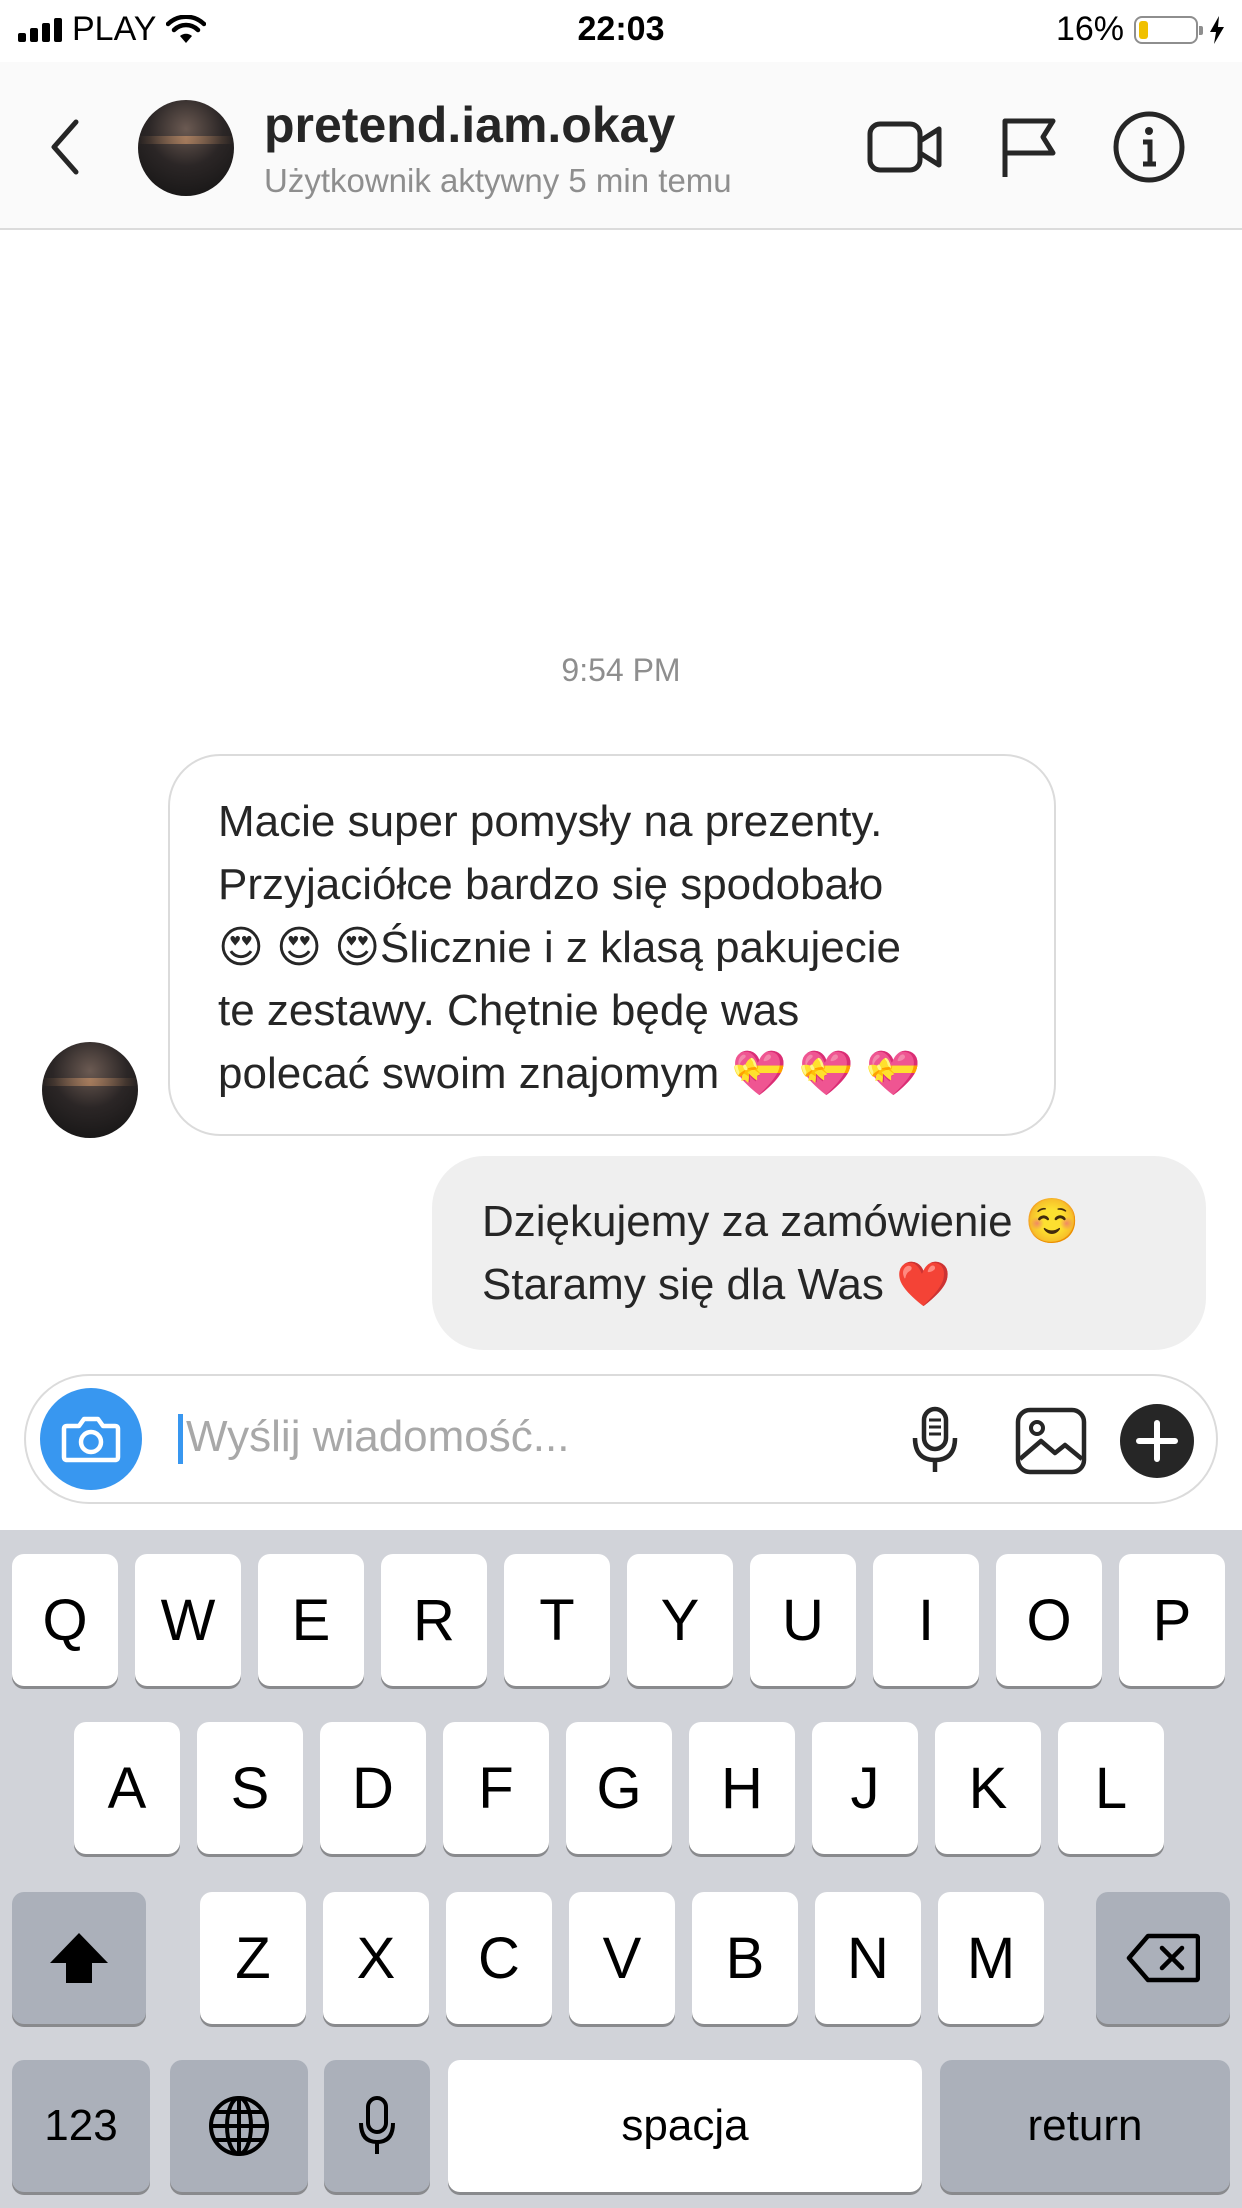  What do you see at coordinates (253, 1958) in the screenshot?
I see `key-z: Z` at bounding box center [253, 1958].